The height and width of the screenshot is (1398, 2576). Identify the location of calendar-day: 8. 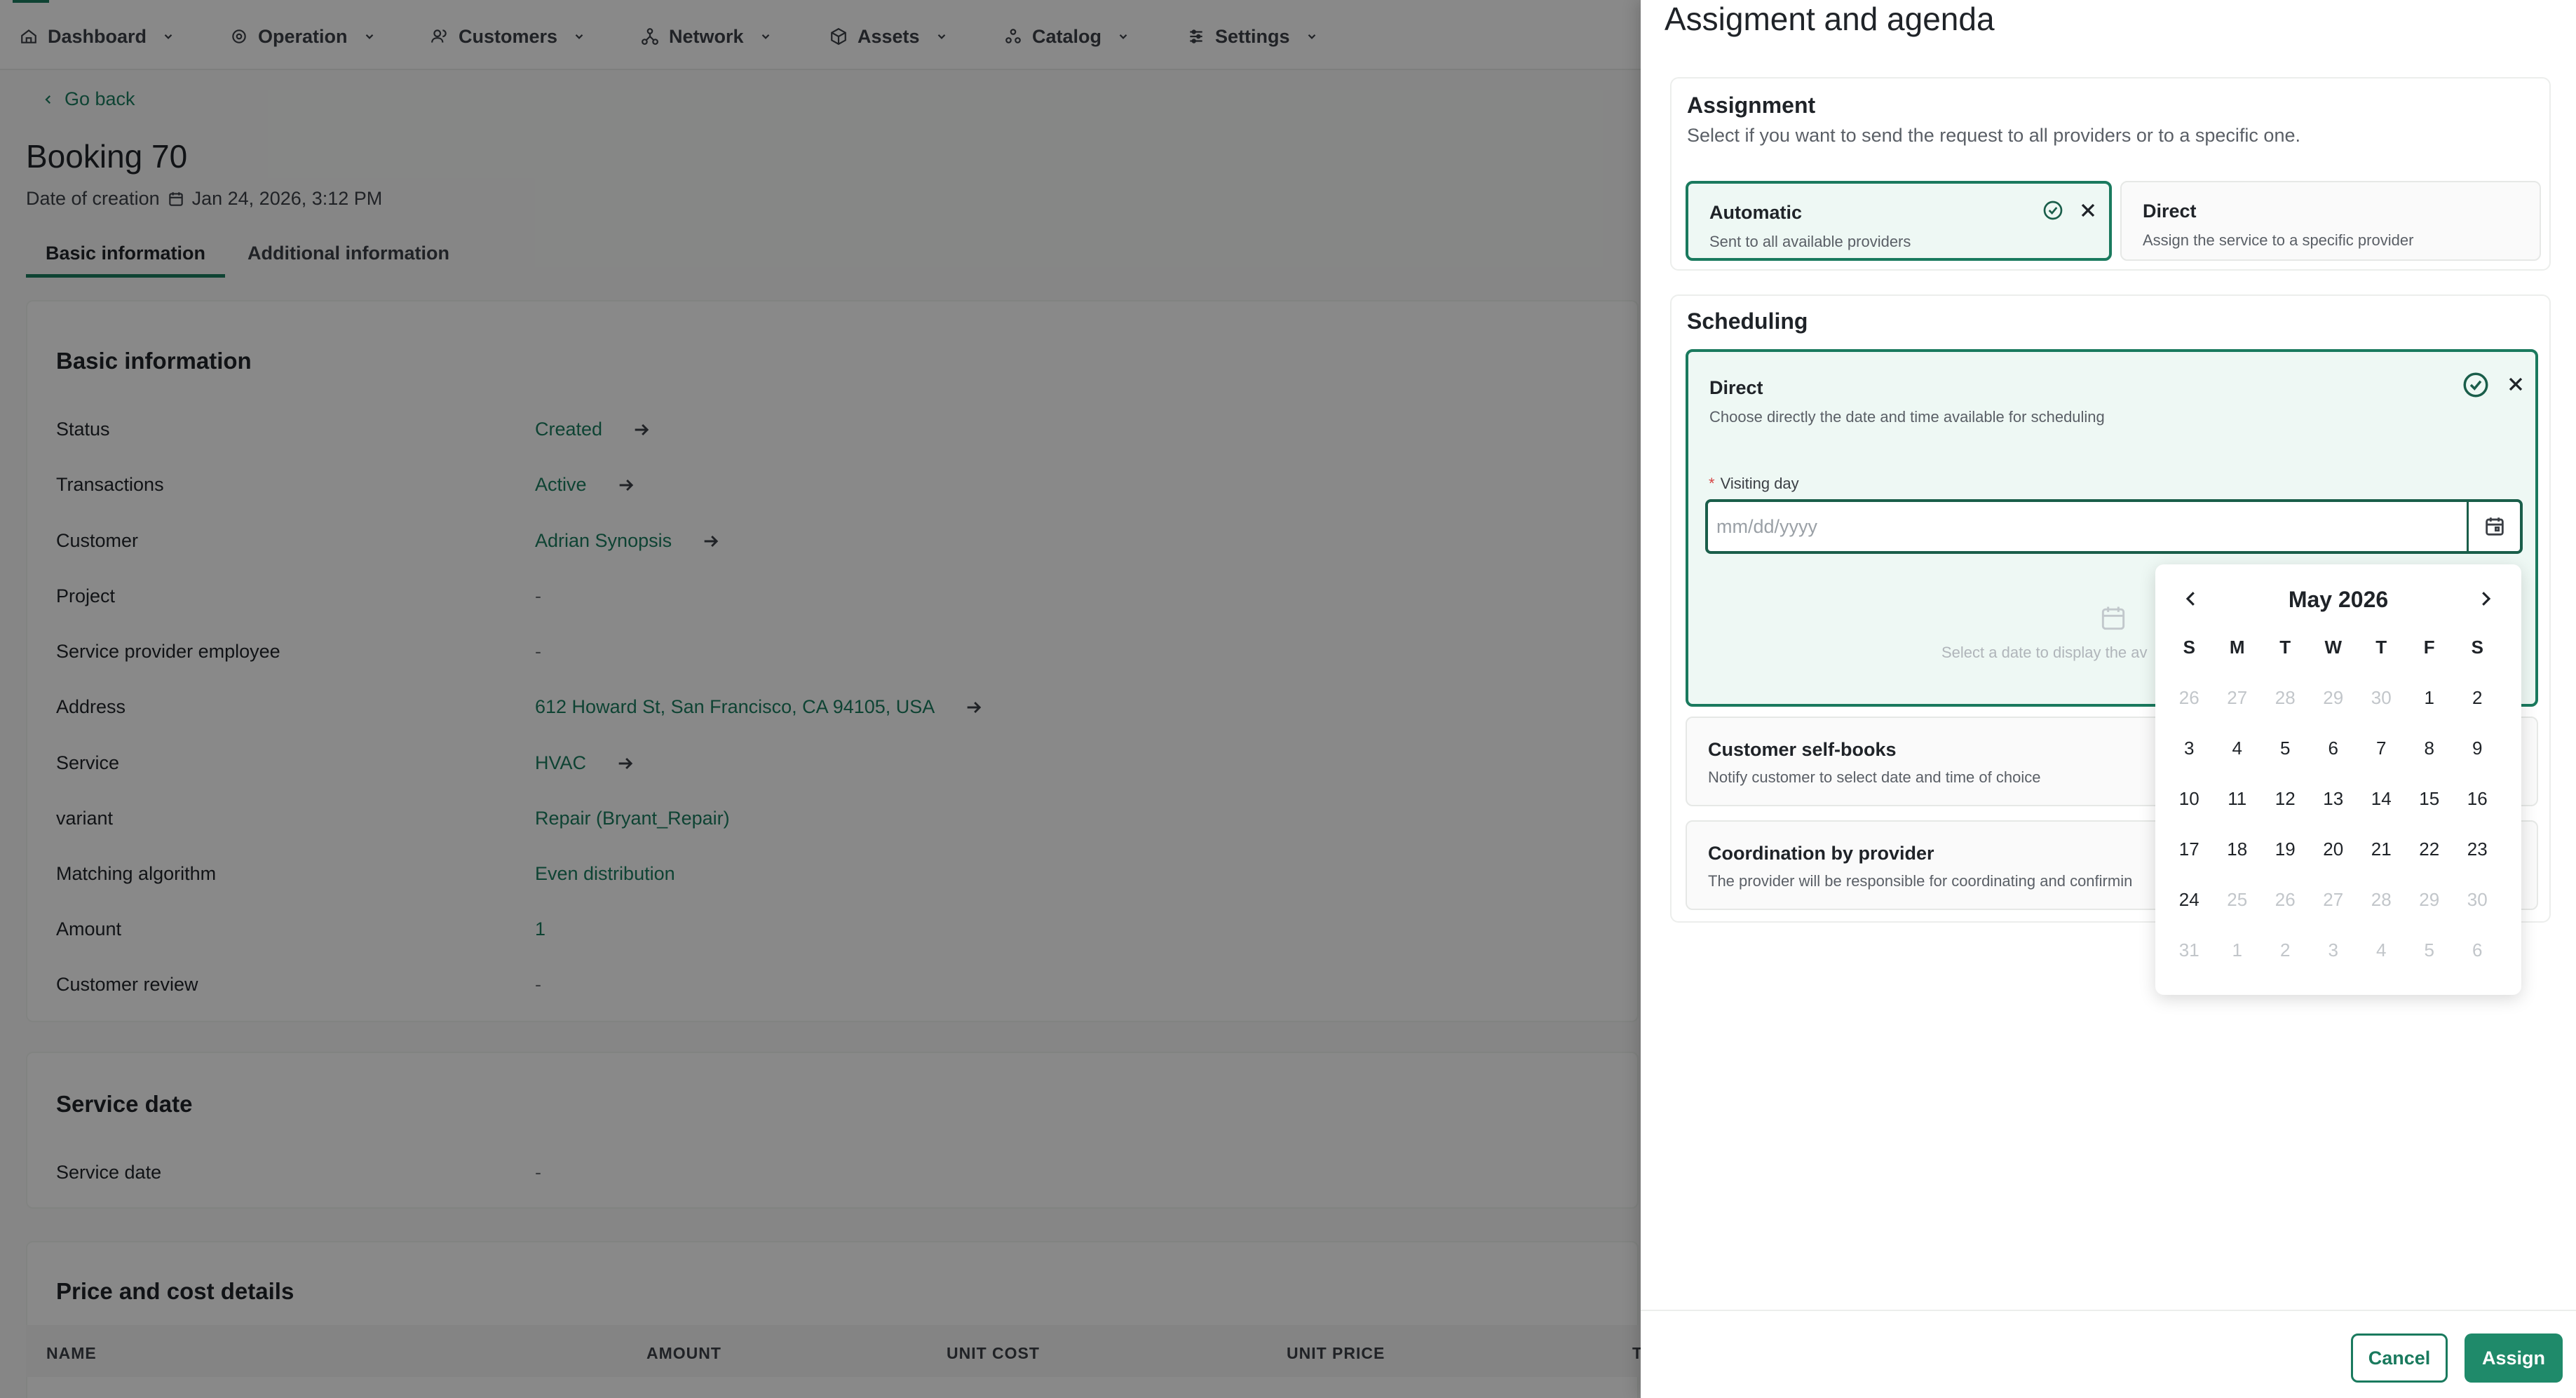
(2430, 753).